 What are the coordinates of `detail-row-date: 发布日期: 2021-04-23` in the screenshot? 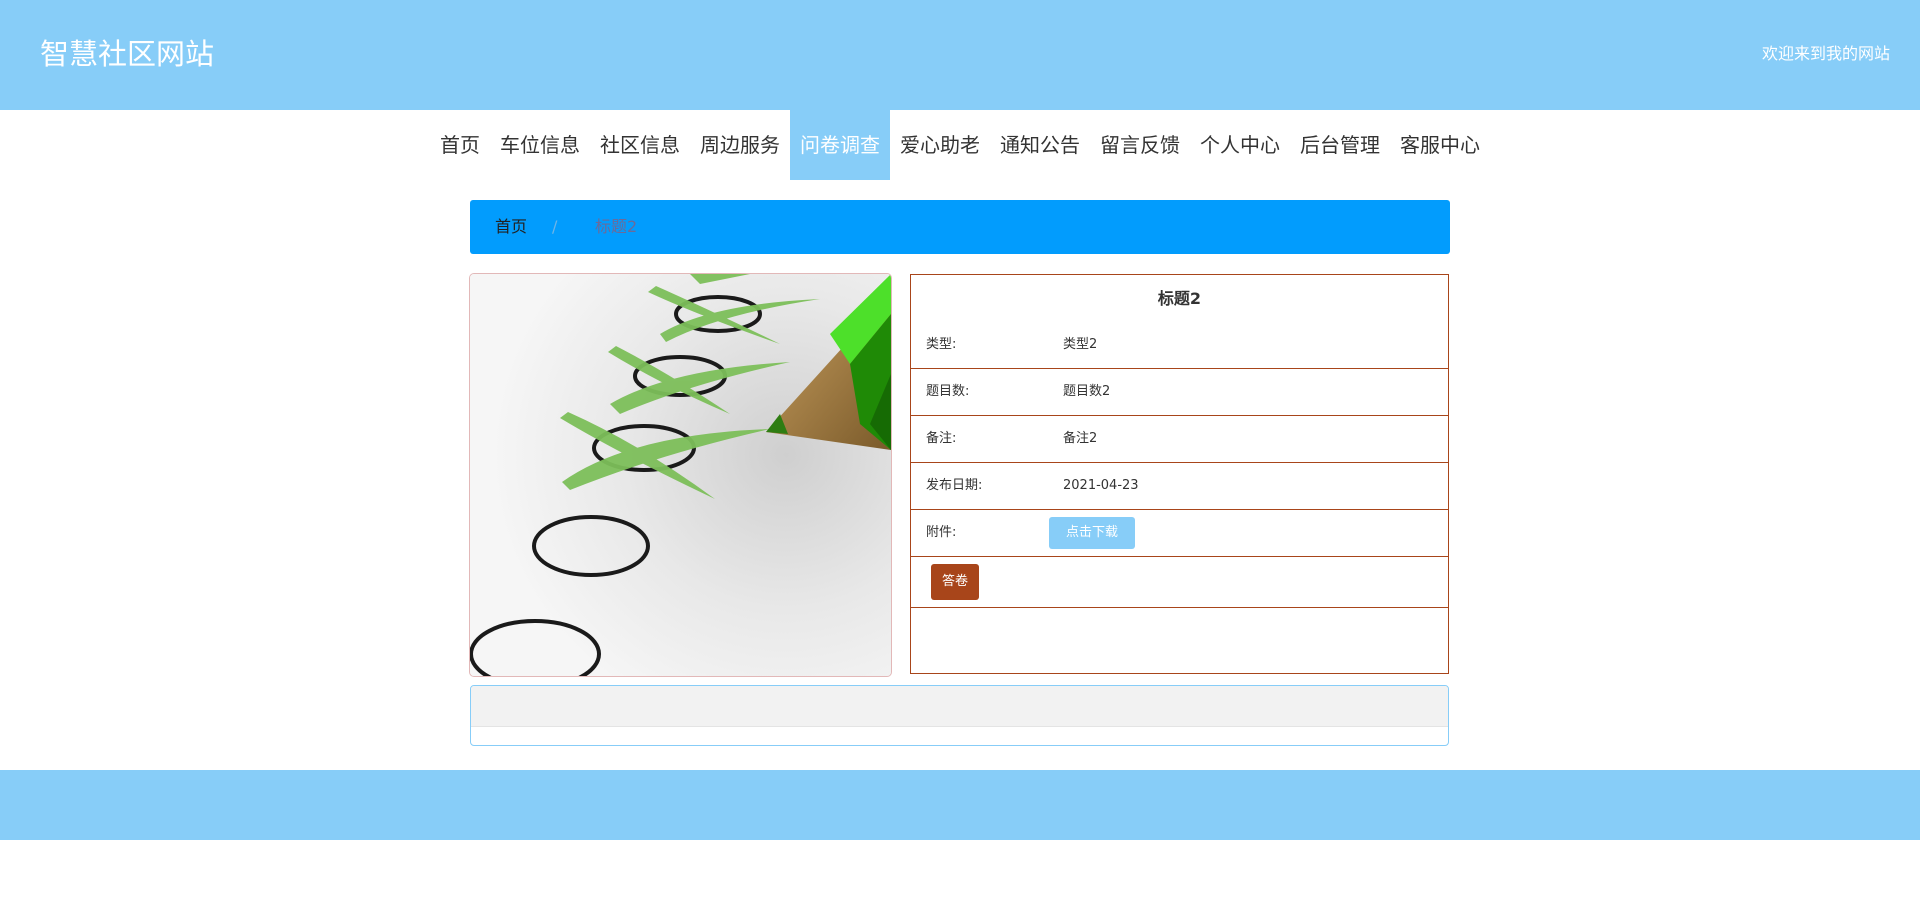 It's located at (1179, 486).